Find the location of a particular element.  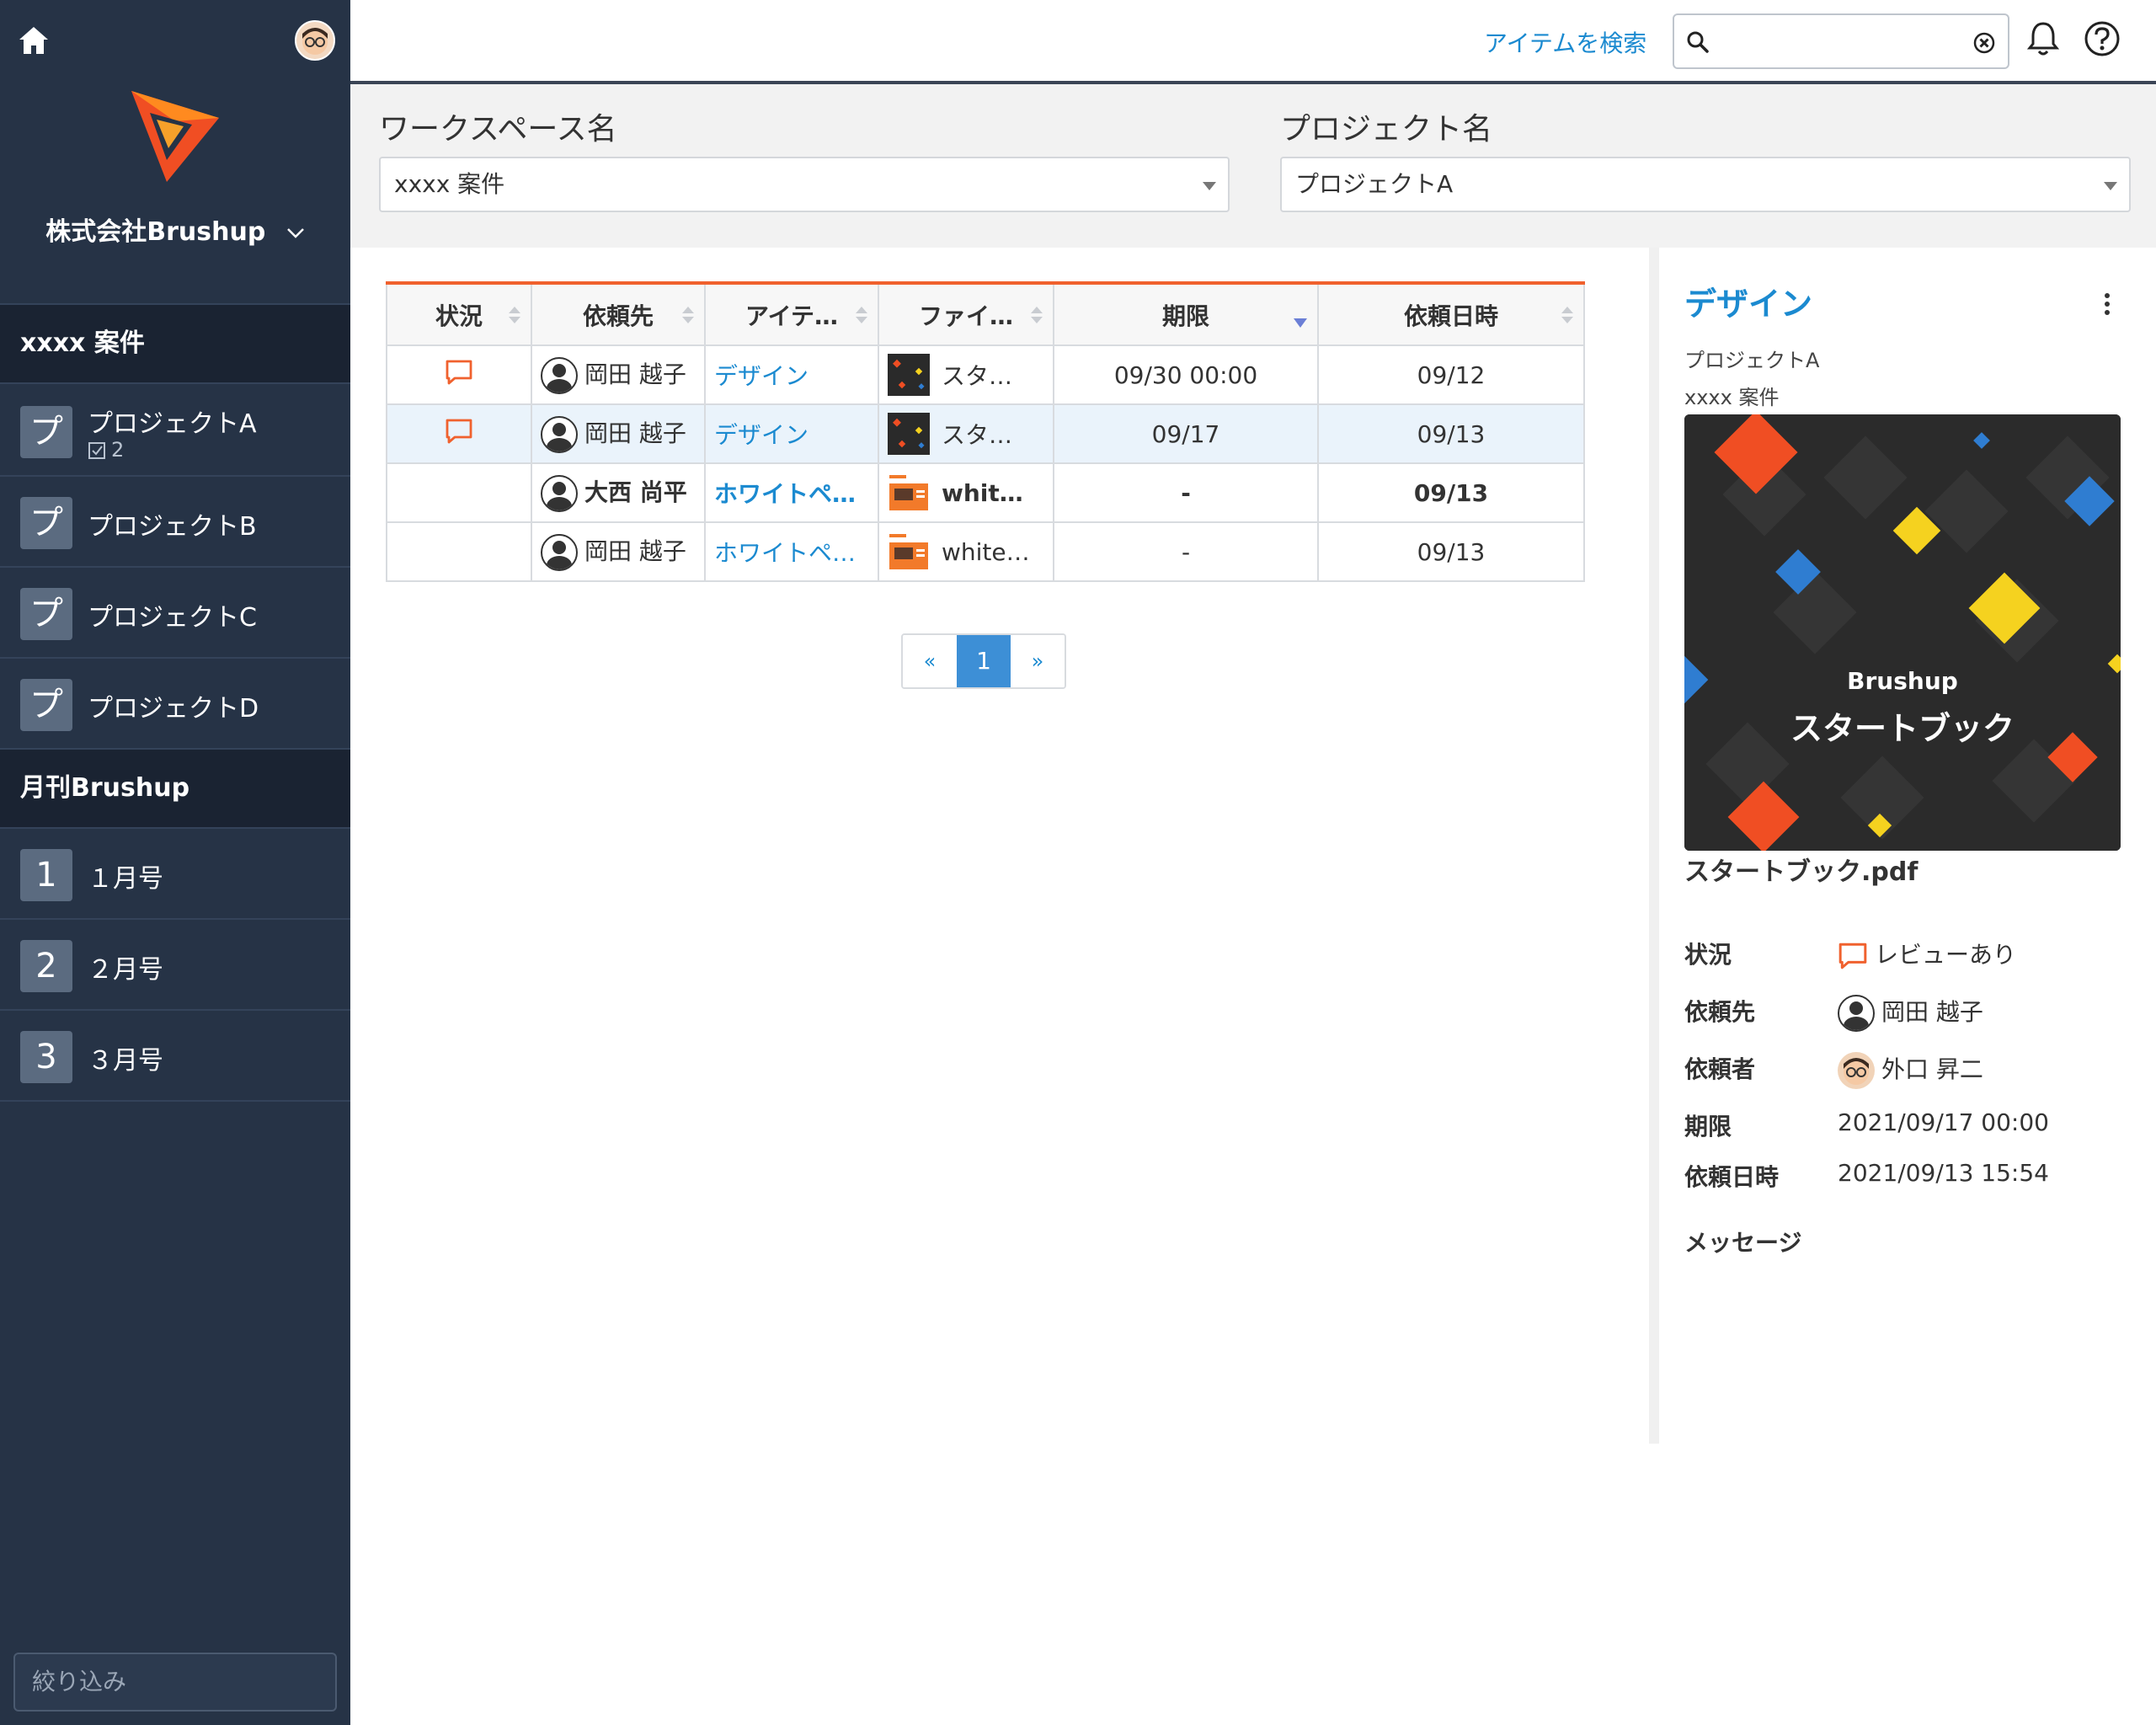

project-tile-icon: 1 is located at coordinates (46, 875).